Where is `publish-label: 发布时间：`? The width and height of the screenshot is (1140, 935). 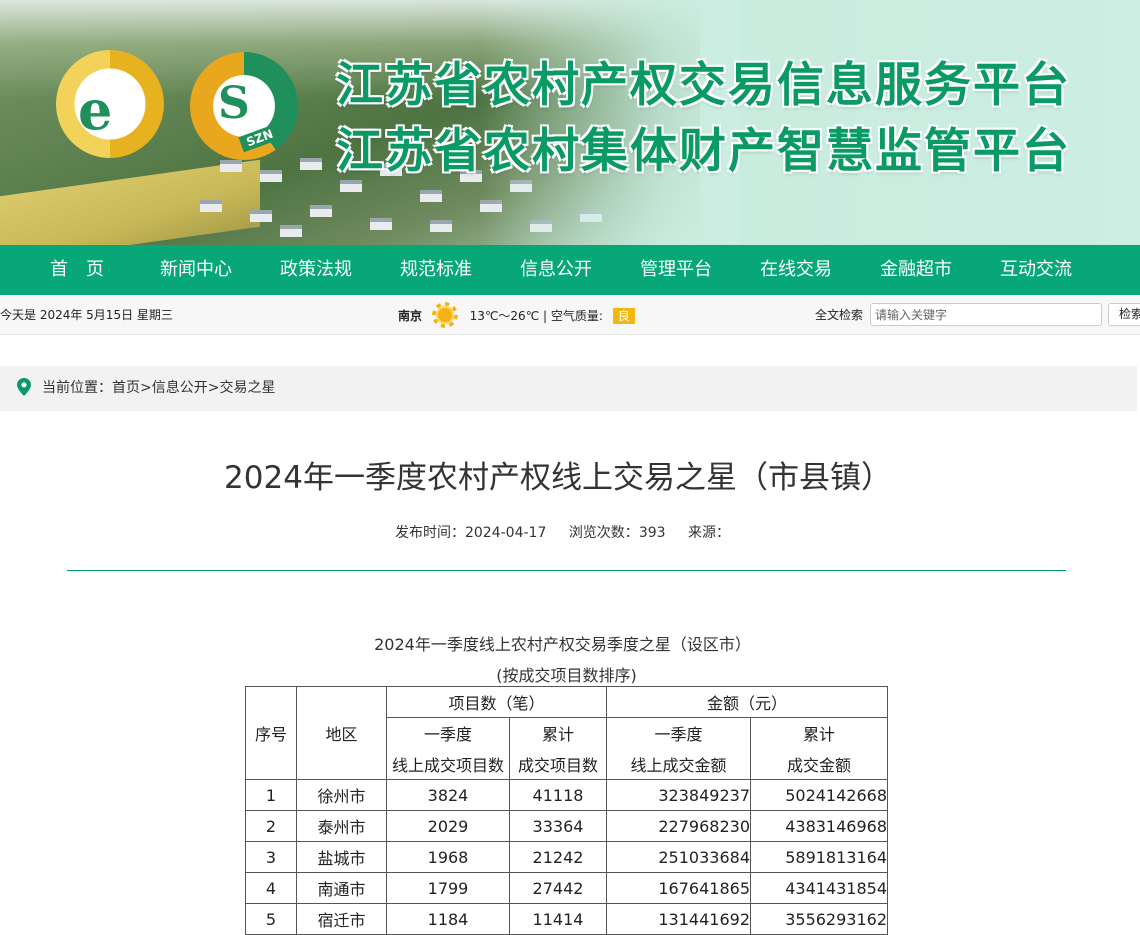 publish-label: 发布时间： is located at coordinates (429, 533).